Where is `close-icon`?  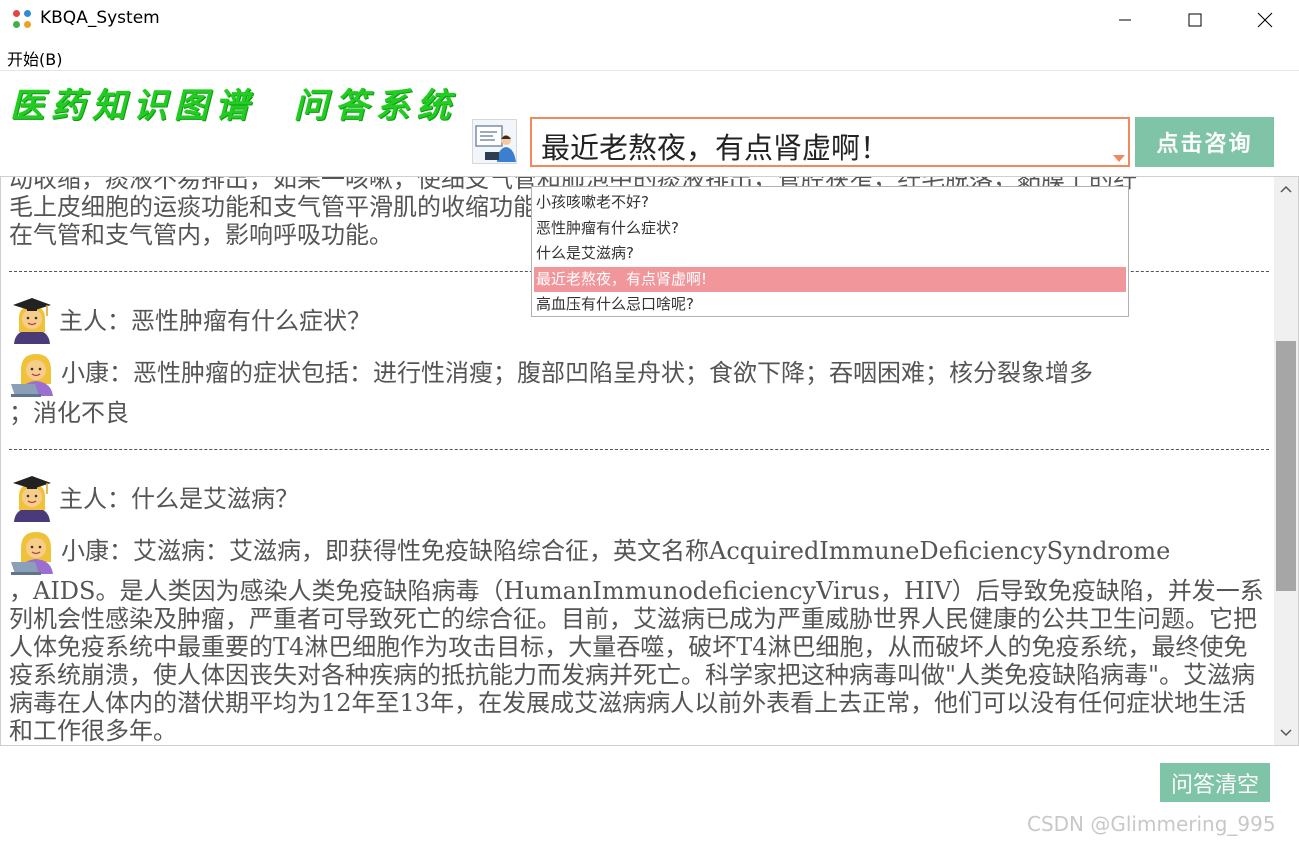
close-icon is located at coordinates (1265, 20).